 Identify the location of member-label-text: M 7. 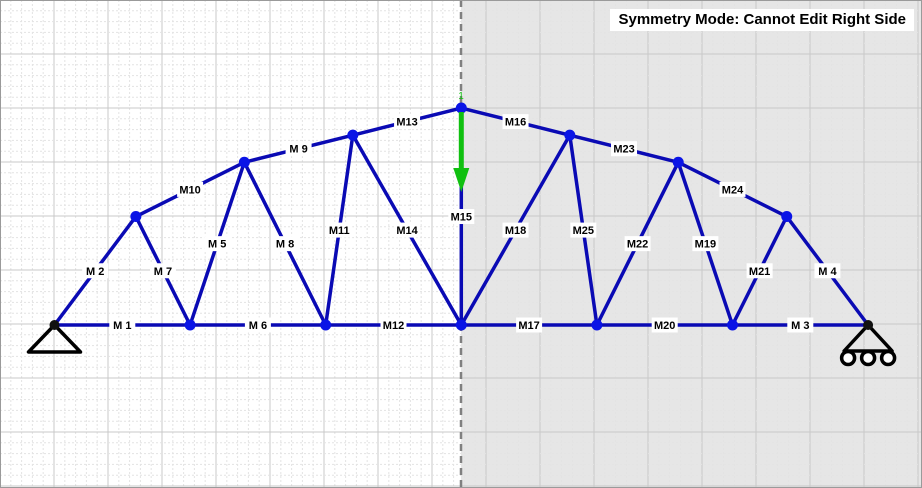
(163, 272).